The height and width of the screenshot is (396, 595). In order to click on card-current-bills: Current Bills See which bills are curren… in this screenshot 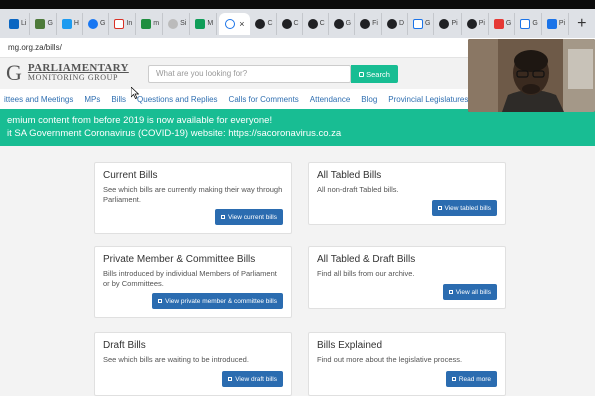, I will do `click(193, 198)`.